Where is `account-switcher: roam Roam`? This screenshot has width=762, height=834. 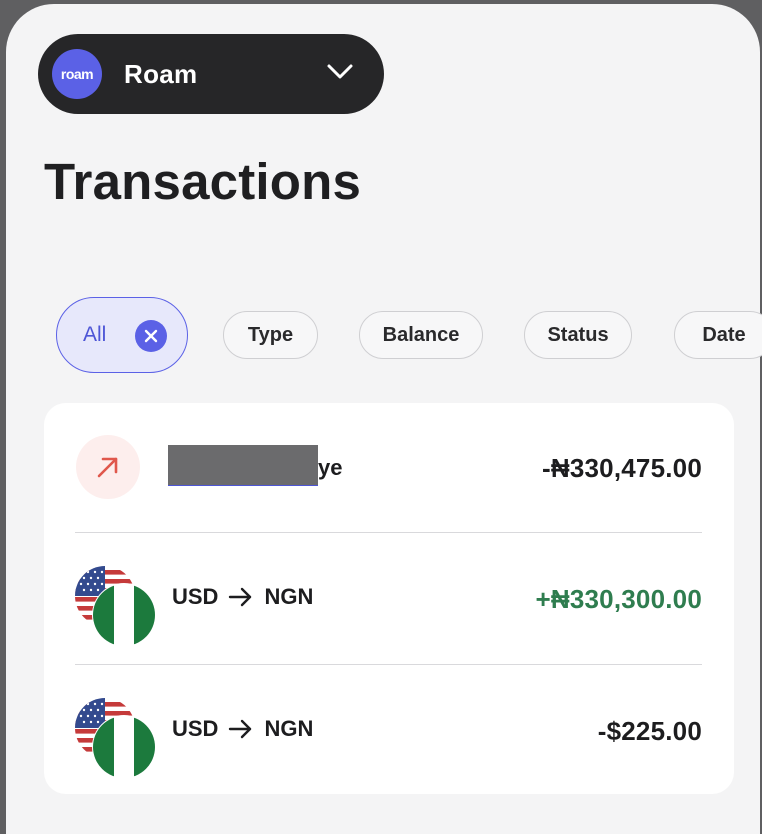
account-switcher: roam Roam is located at coordinates (211, 74).